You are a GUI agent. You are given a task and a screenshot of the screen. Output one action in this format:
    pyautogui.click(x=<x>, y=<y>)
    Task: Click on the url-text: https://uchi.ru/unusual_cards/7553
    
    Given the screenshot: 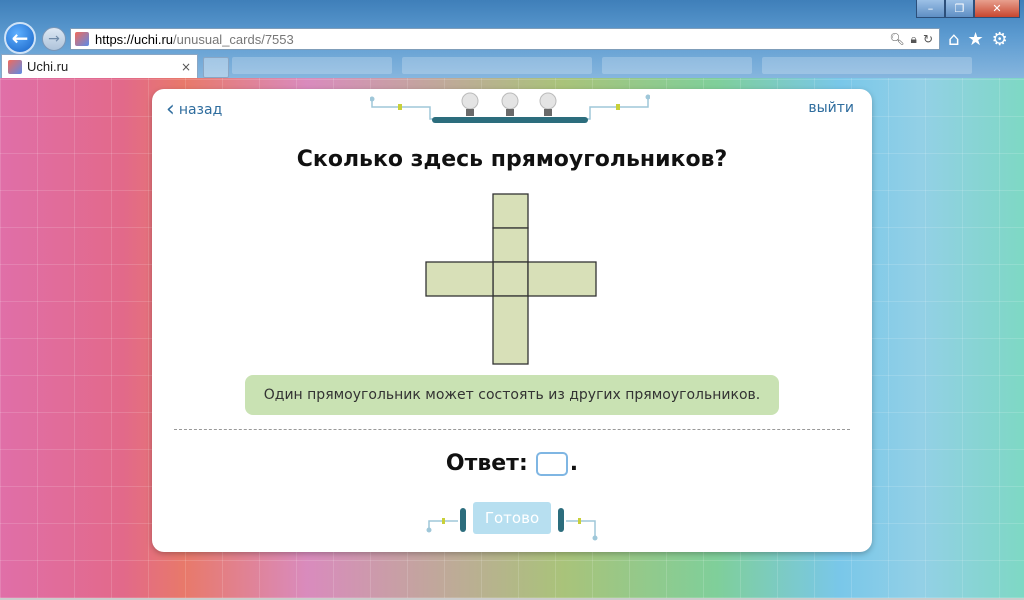 What is the action you would take?
    pyautogui.click(x=194, y=39)
    